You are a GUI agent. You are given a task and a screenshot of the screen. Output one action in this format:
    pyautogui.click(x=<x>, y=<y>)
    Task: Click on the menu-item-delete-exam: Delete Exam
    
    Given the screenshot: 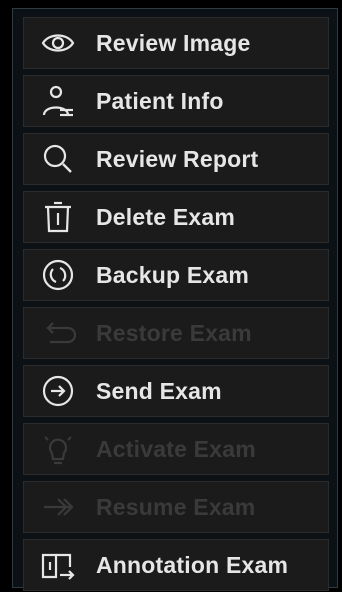 What is the action you would take?
    pyautogui.click(x=176, y=217)
    